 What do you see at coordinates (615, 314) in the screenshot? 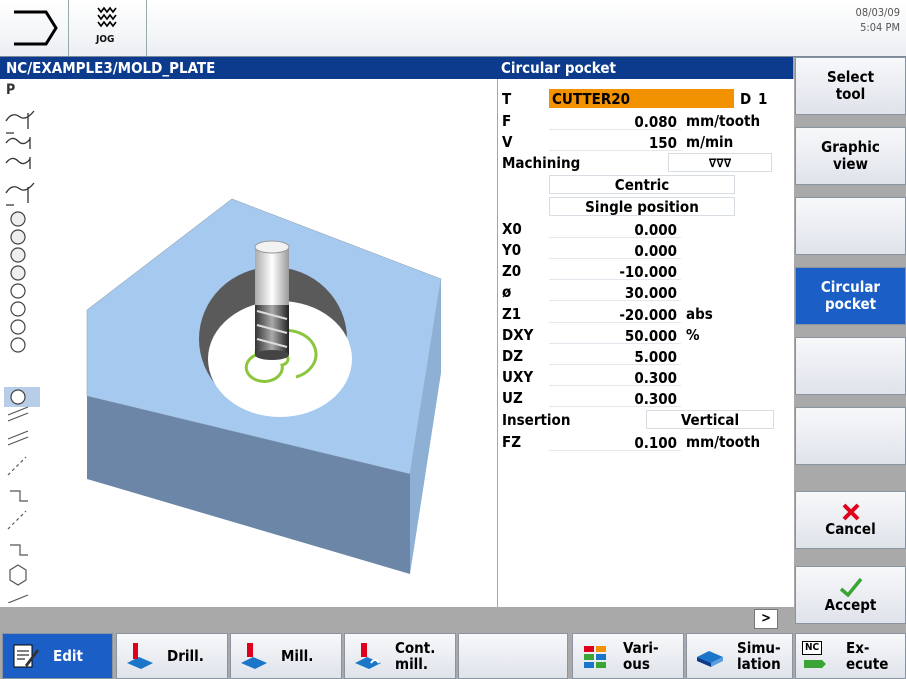
I see `z1-field: -20.000` at bounding box center [615, 314].